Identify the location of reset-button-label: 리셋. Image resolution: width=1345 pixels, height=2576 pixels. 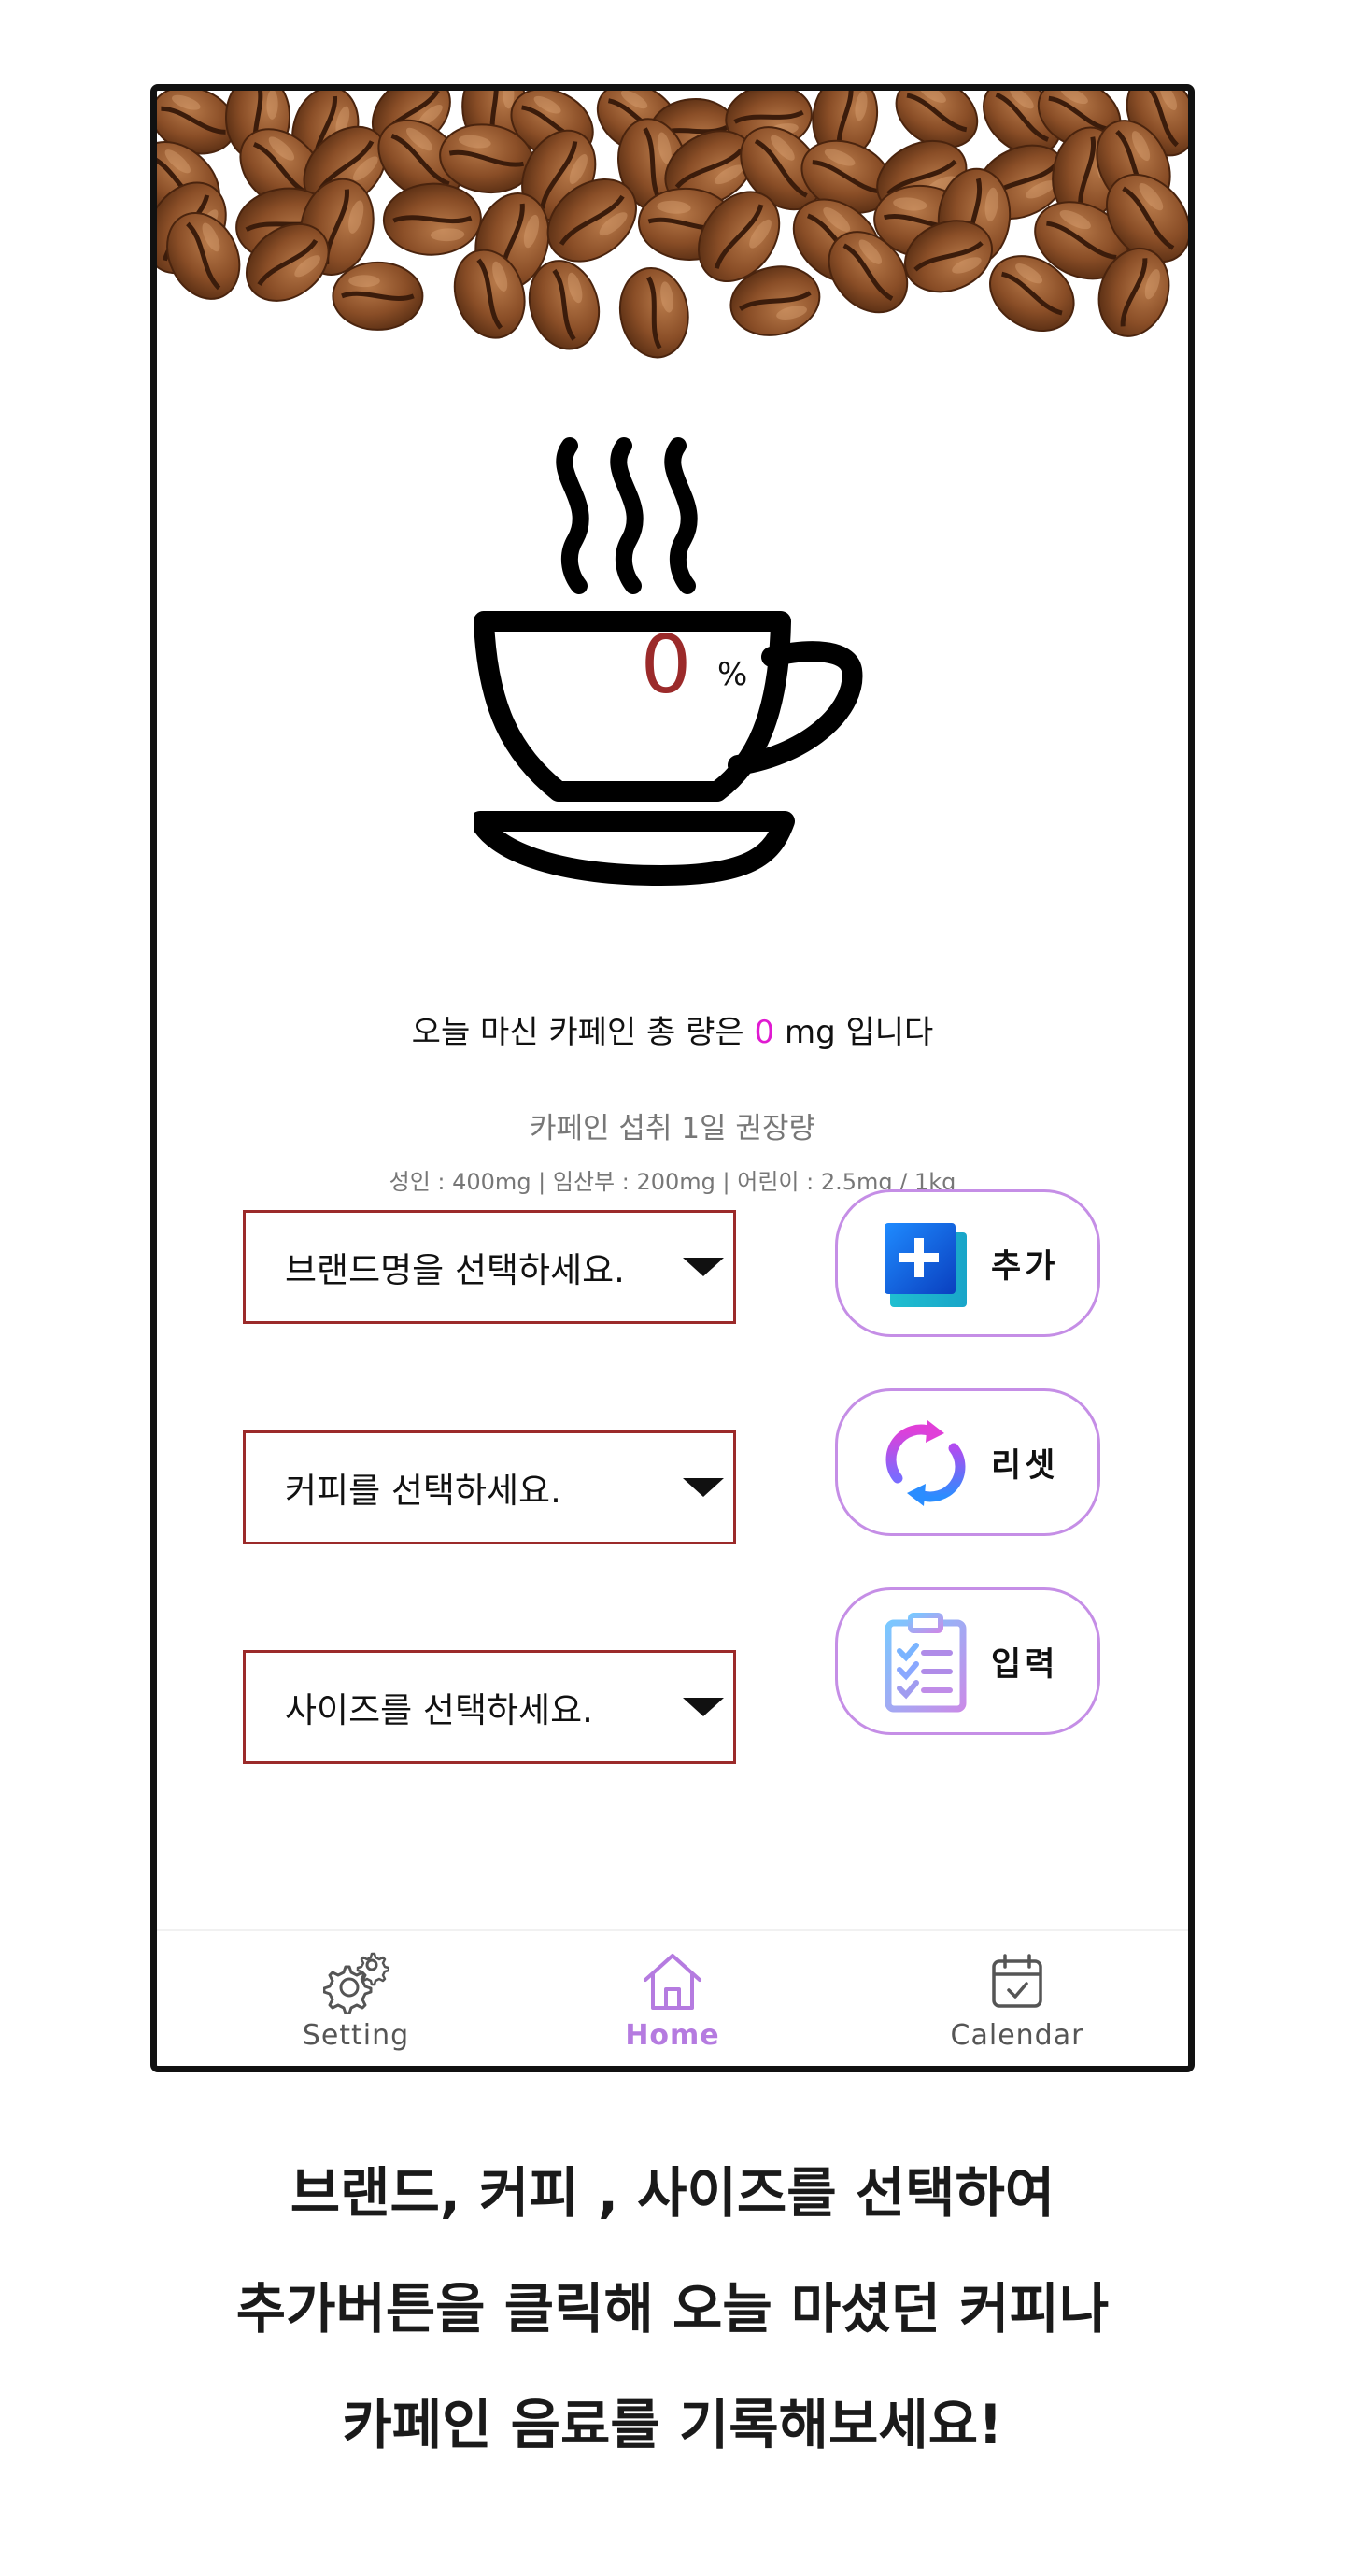
(1025, 1465).